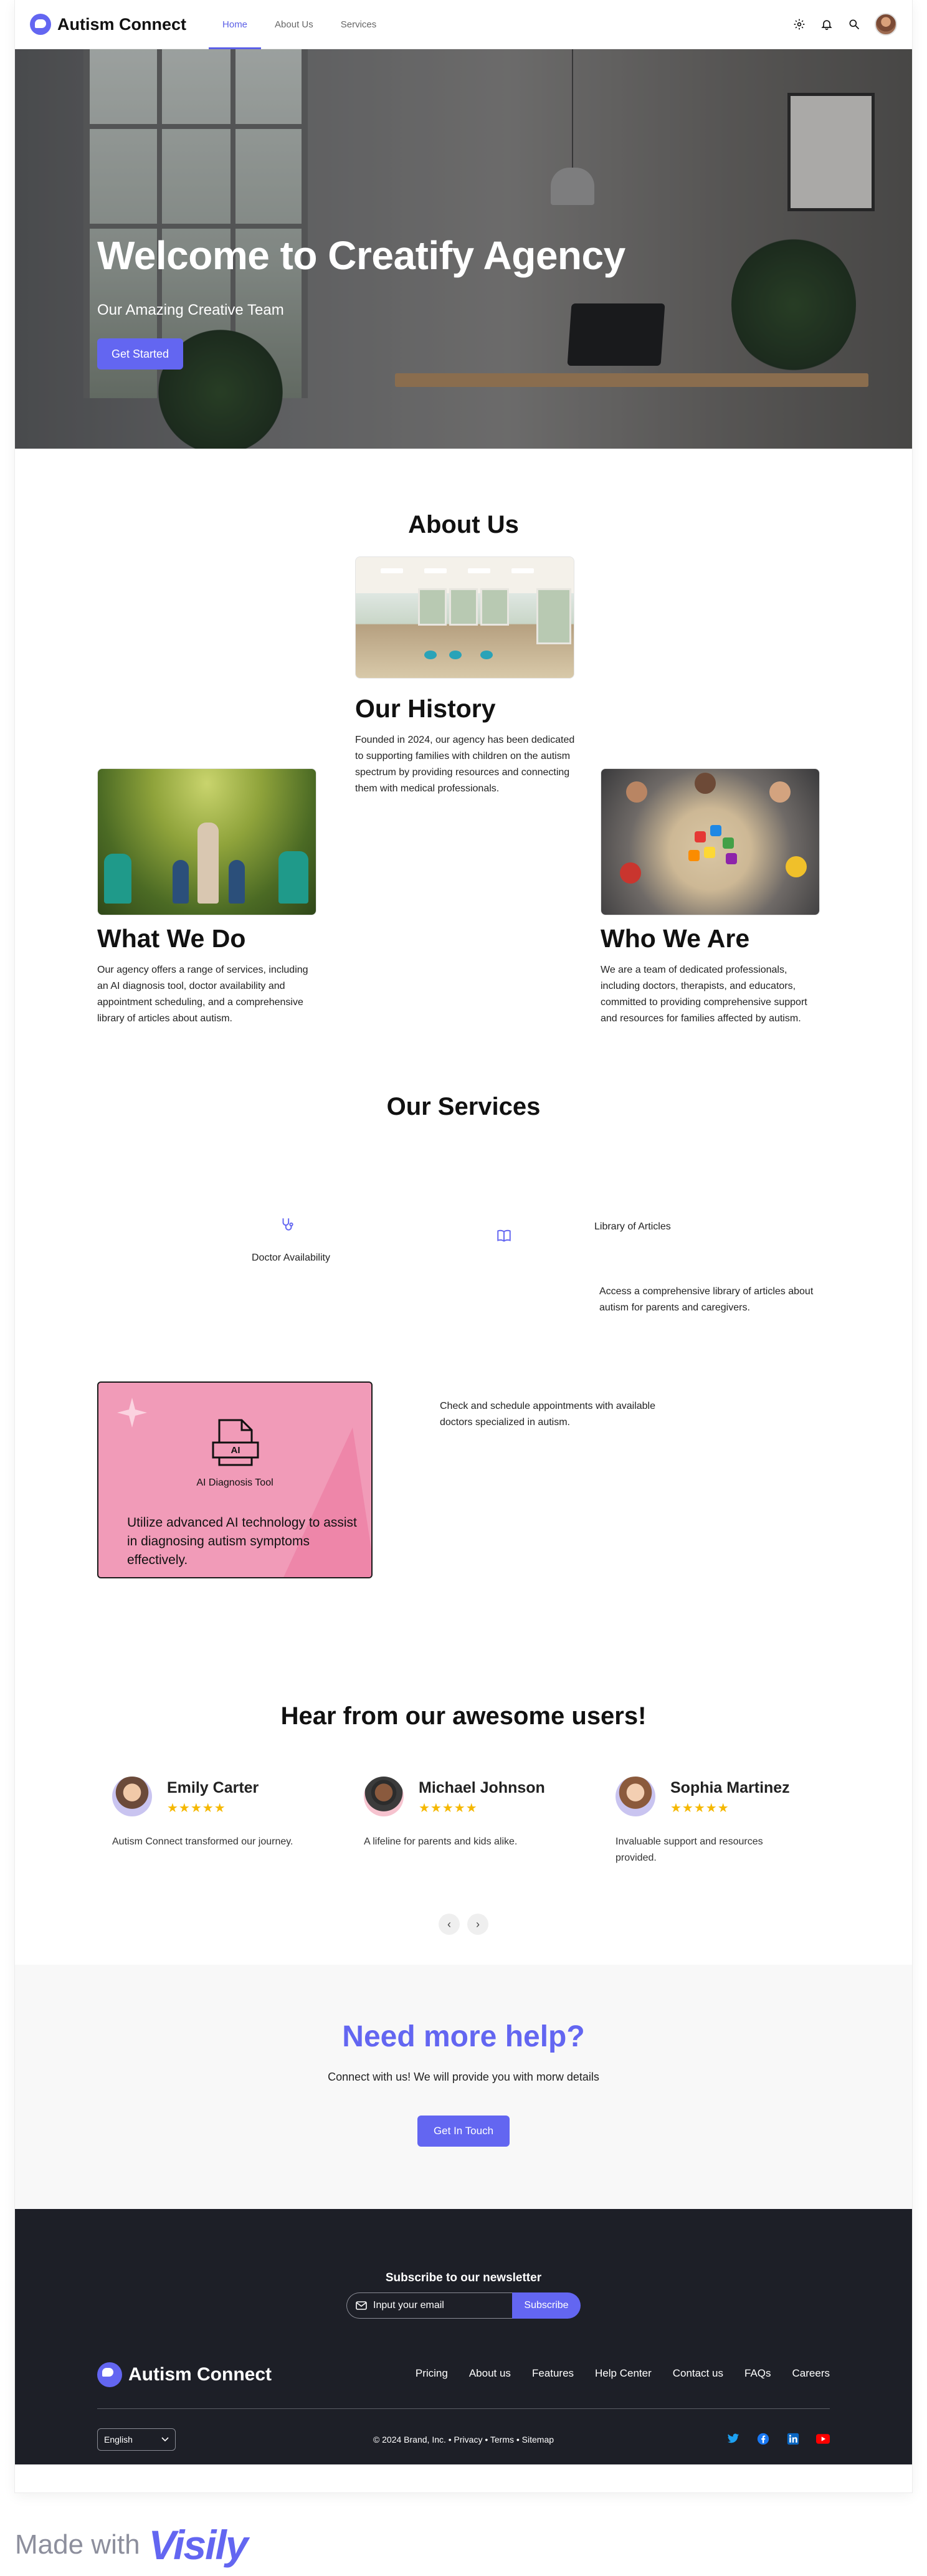 The image size is (927, 2576). I want to click on testimonial-name: Sophia Martinez, so click(730, 1787).